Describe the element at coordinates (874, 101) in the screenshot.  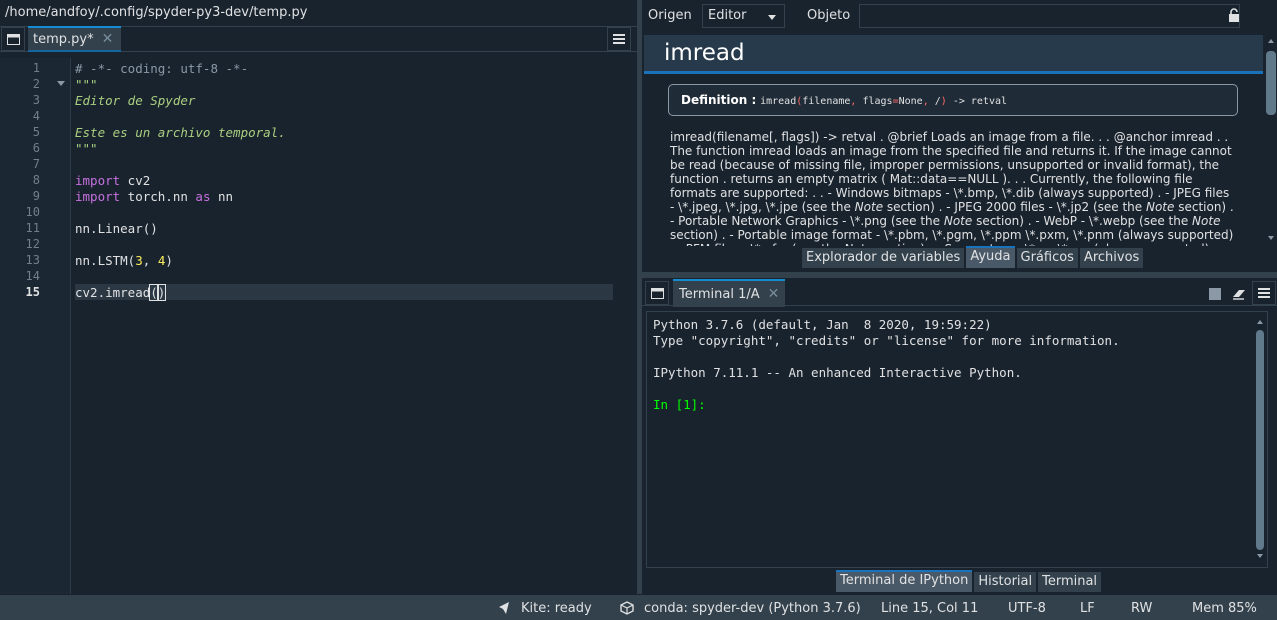
I see `sig-arg: flags` at that location.